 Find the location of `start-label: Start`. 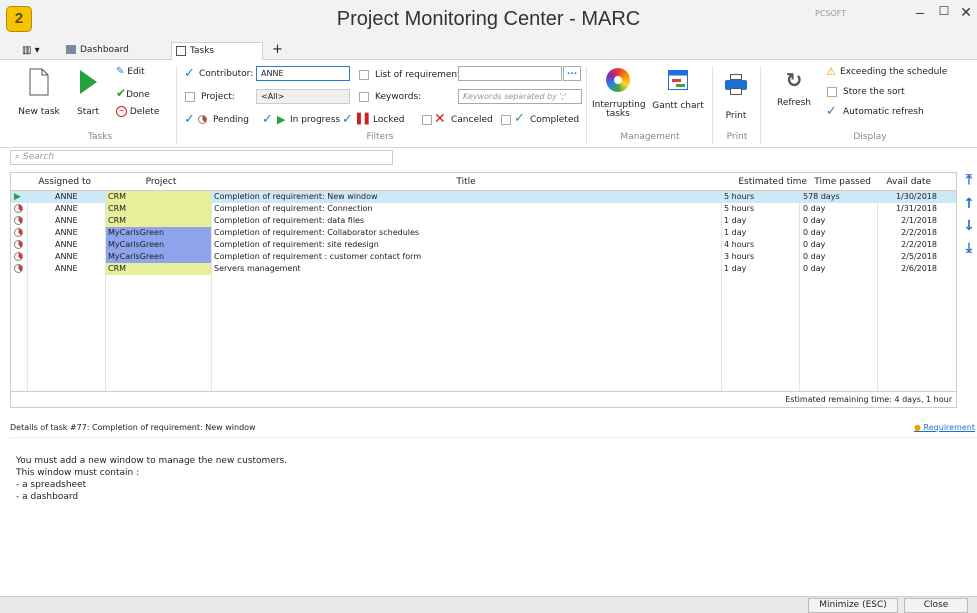

start-label: Start is located at coordinates (88, 112).